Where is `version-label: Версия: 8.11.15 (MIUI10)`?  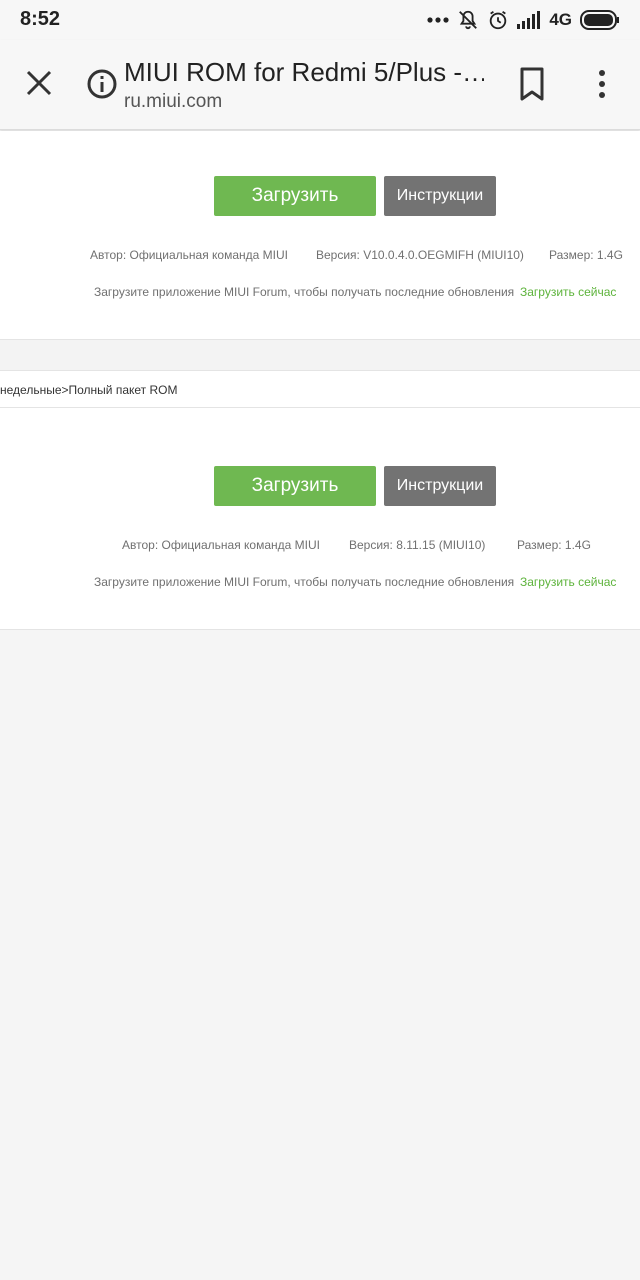 version-label: Версия: 8.11.15 (MIUI10) is located at coordinates (417, 545).